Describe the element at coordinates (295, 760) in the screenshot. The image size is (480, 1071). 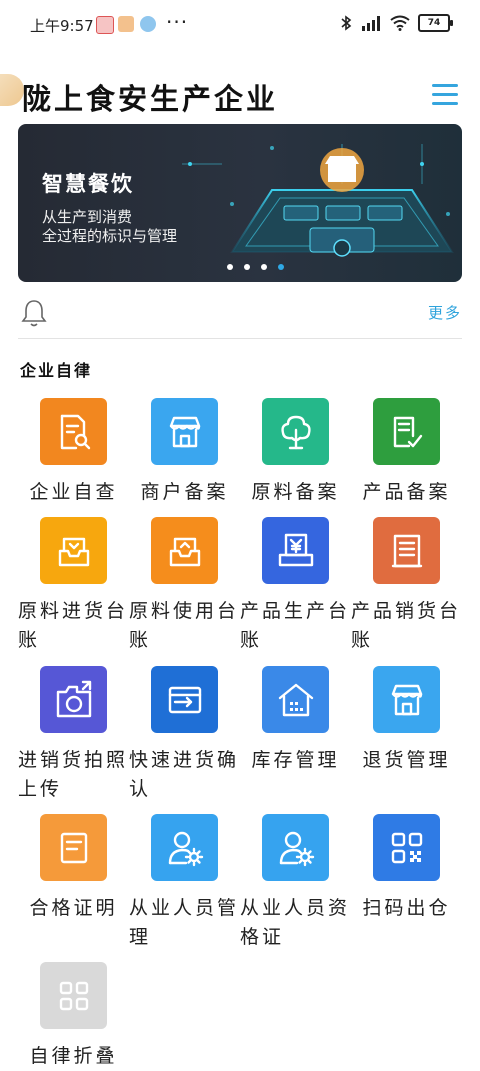
I see `grid-tile-label: 库存管理` at that location.